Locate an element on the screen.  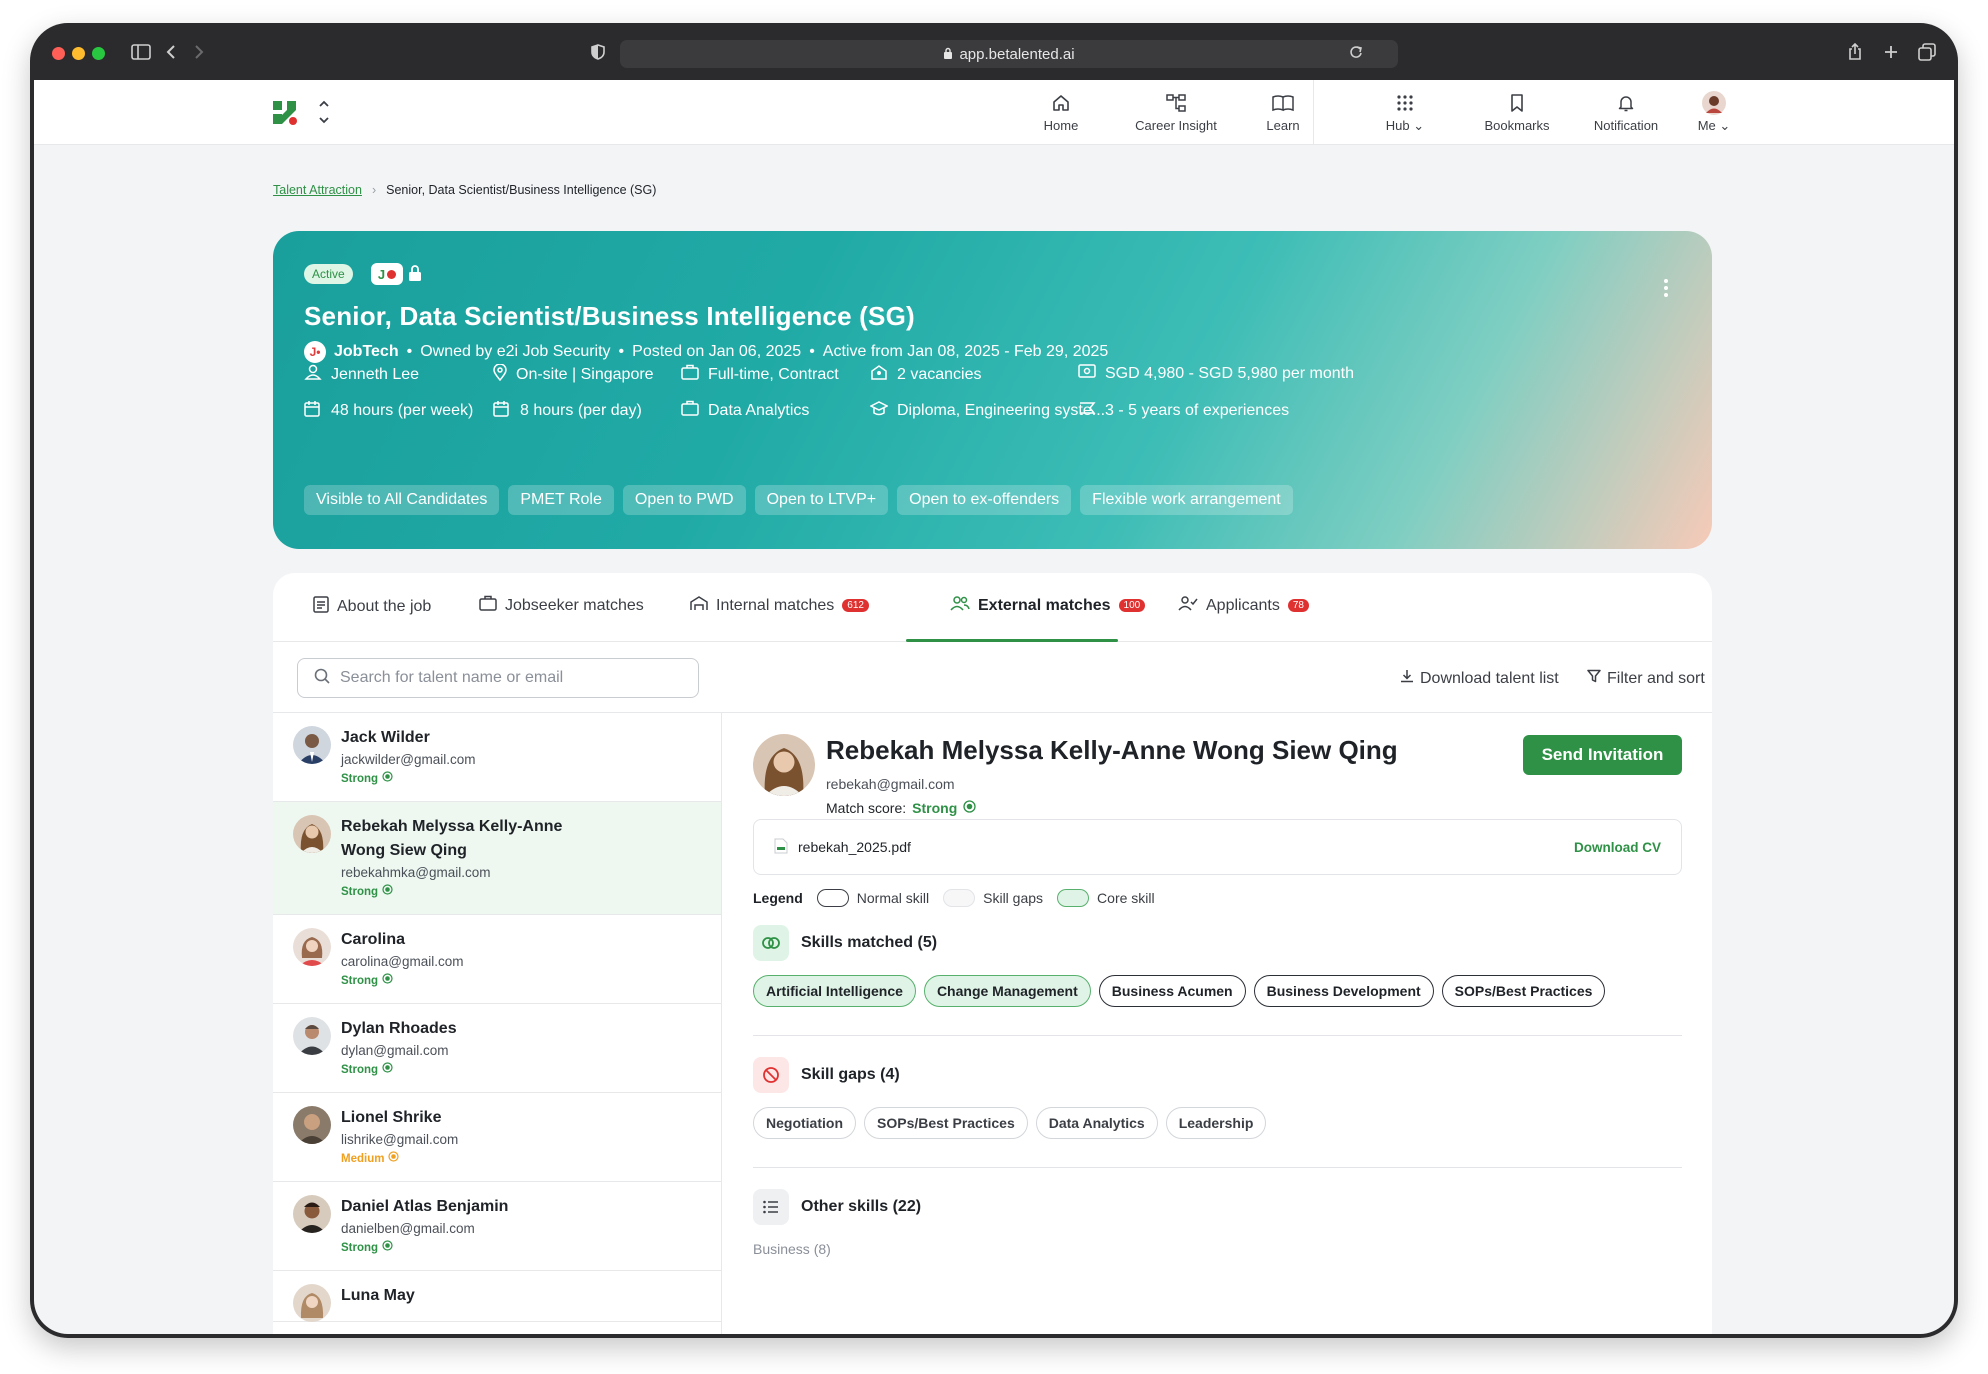
talent-email: jackwilder@gmail.com is located at coordinates (408, 759).